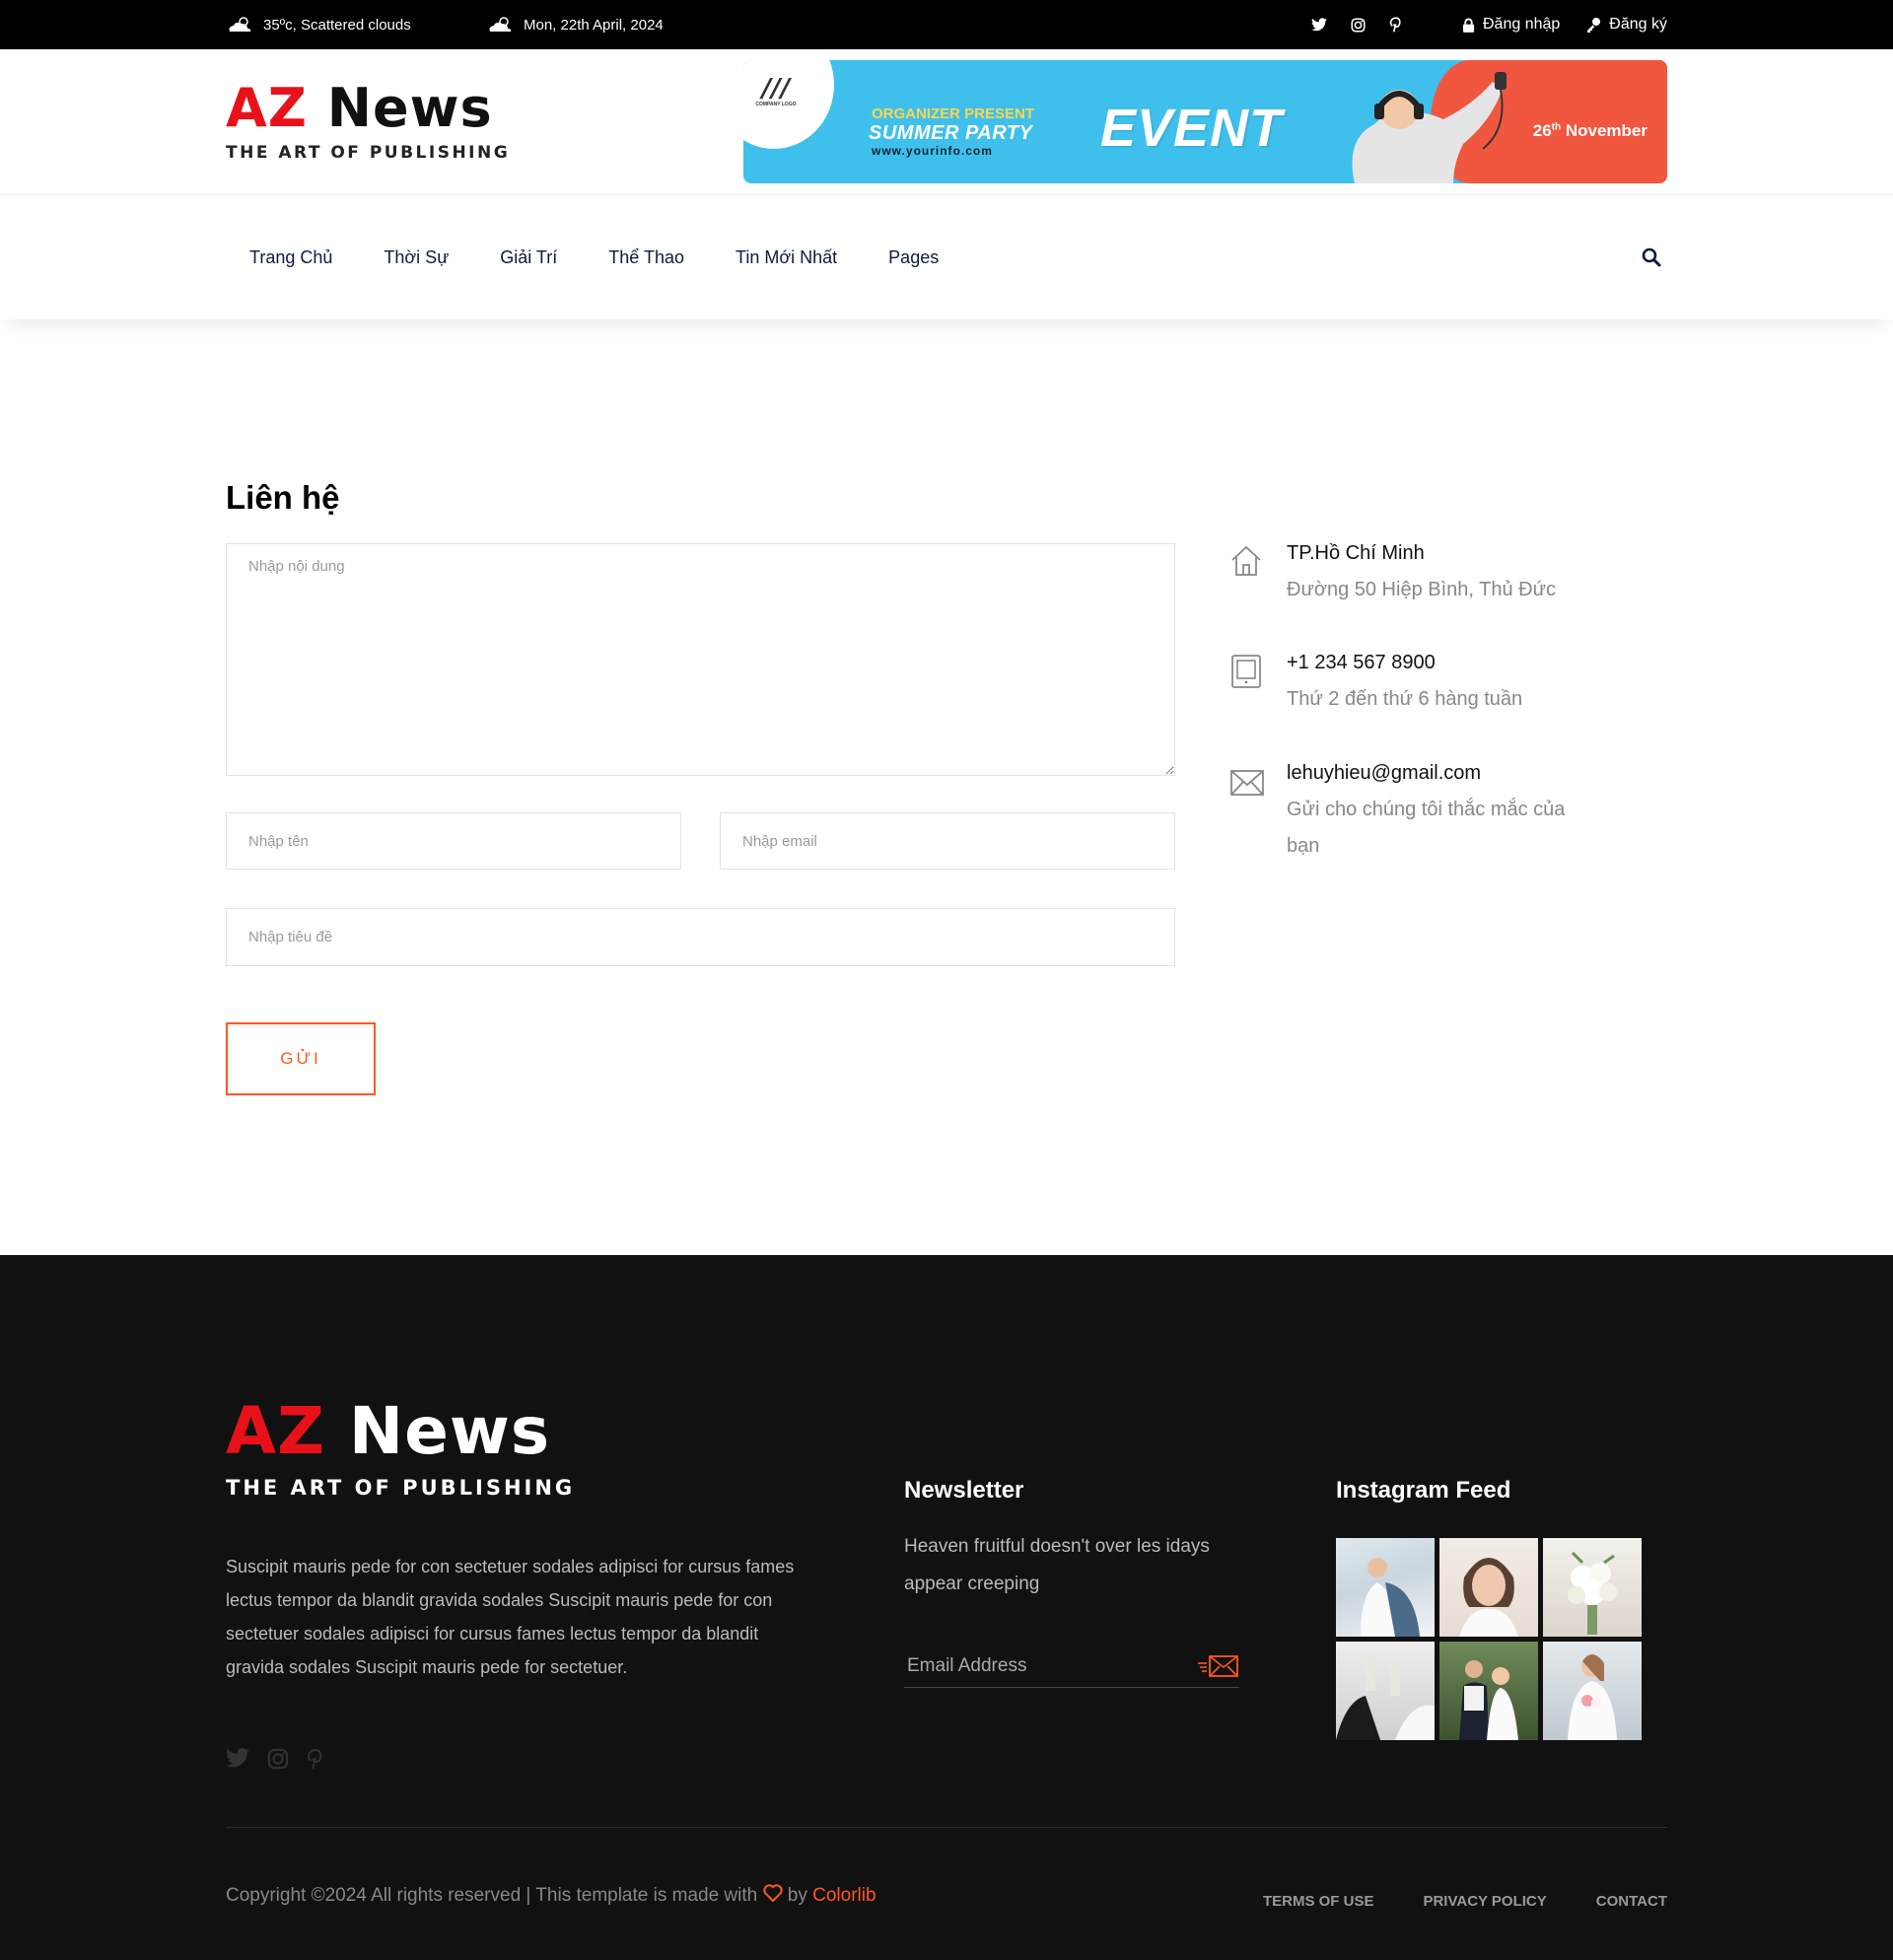 The width and height of the screenshot is (1893, 1960). I want to click on banner-party: SUMMER PARTY, so click(951, 132).